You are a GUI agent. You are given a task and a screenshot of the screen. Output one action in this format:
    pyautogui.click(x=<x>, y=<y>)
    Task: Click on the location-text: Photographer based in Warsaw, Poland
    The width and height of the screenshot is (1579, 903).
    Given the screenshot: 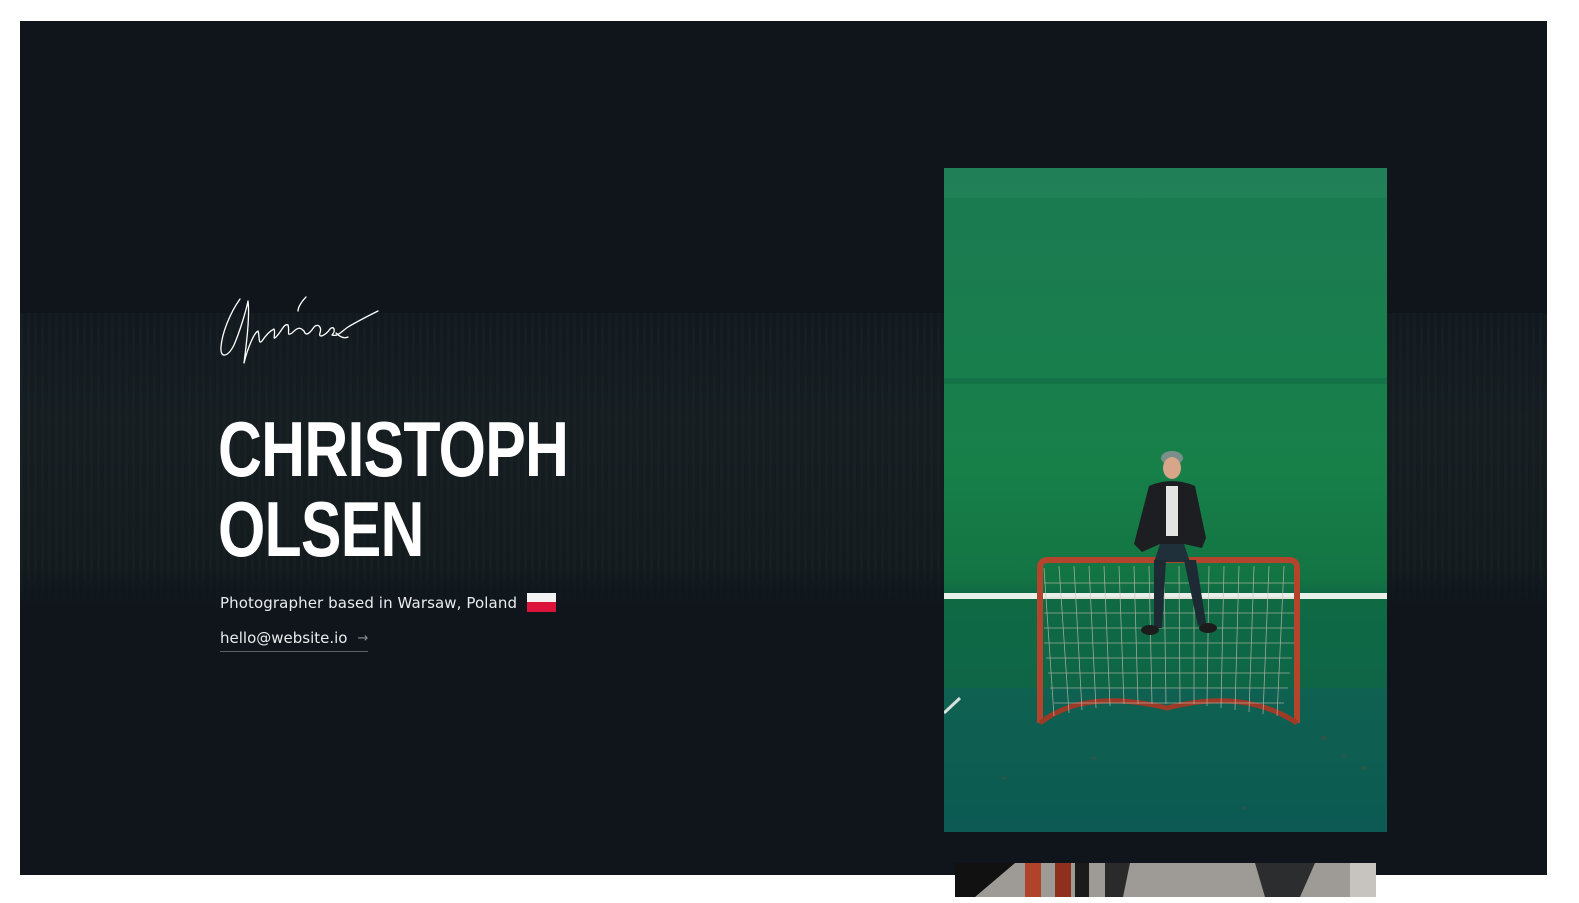 What is the action you would take?
    pyautogui.click(x=369, y=602)
    